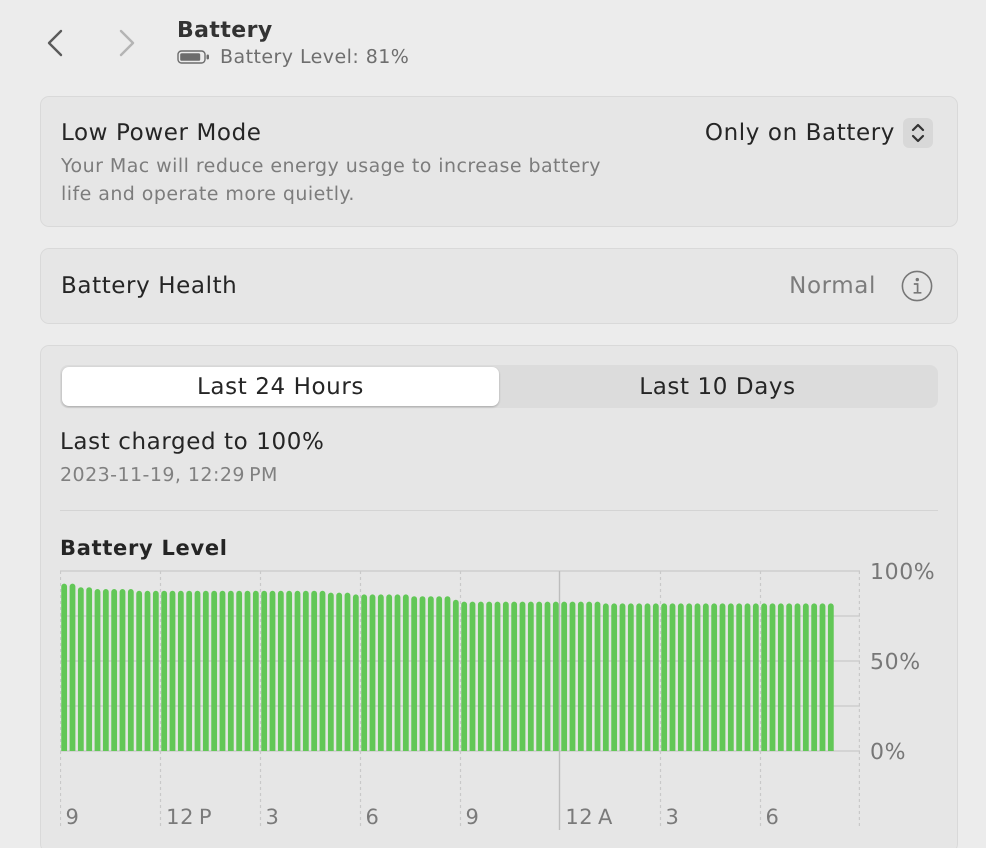  Describe the element at coordinates (589, 817) in the screenshot. I see `x-axis-label: 12 A` at that location.